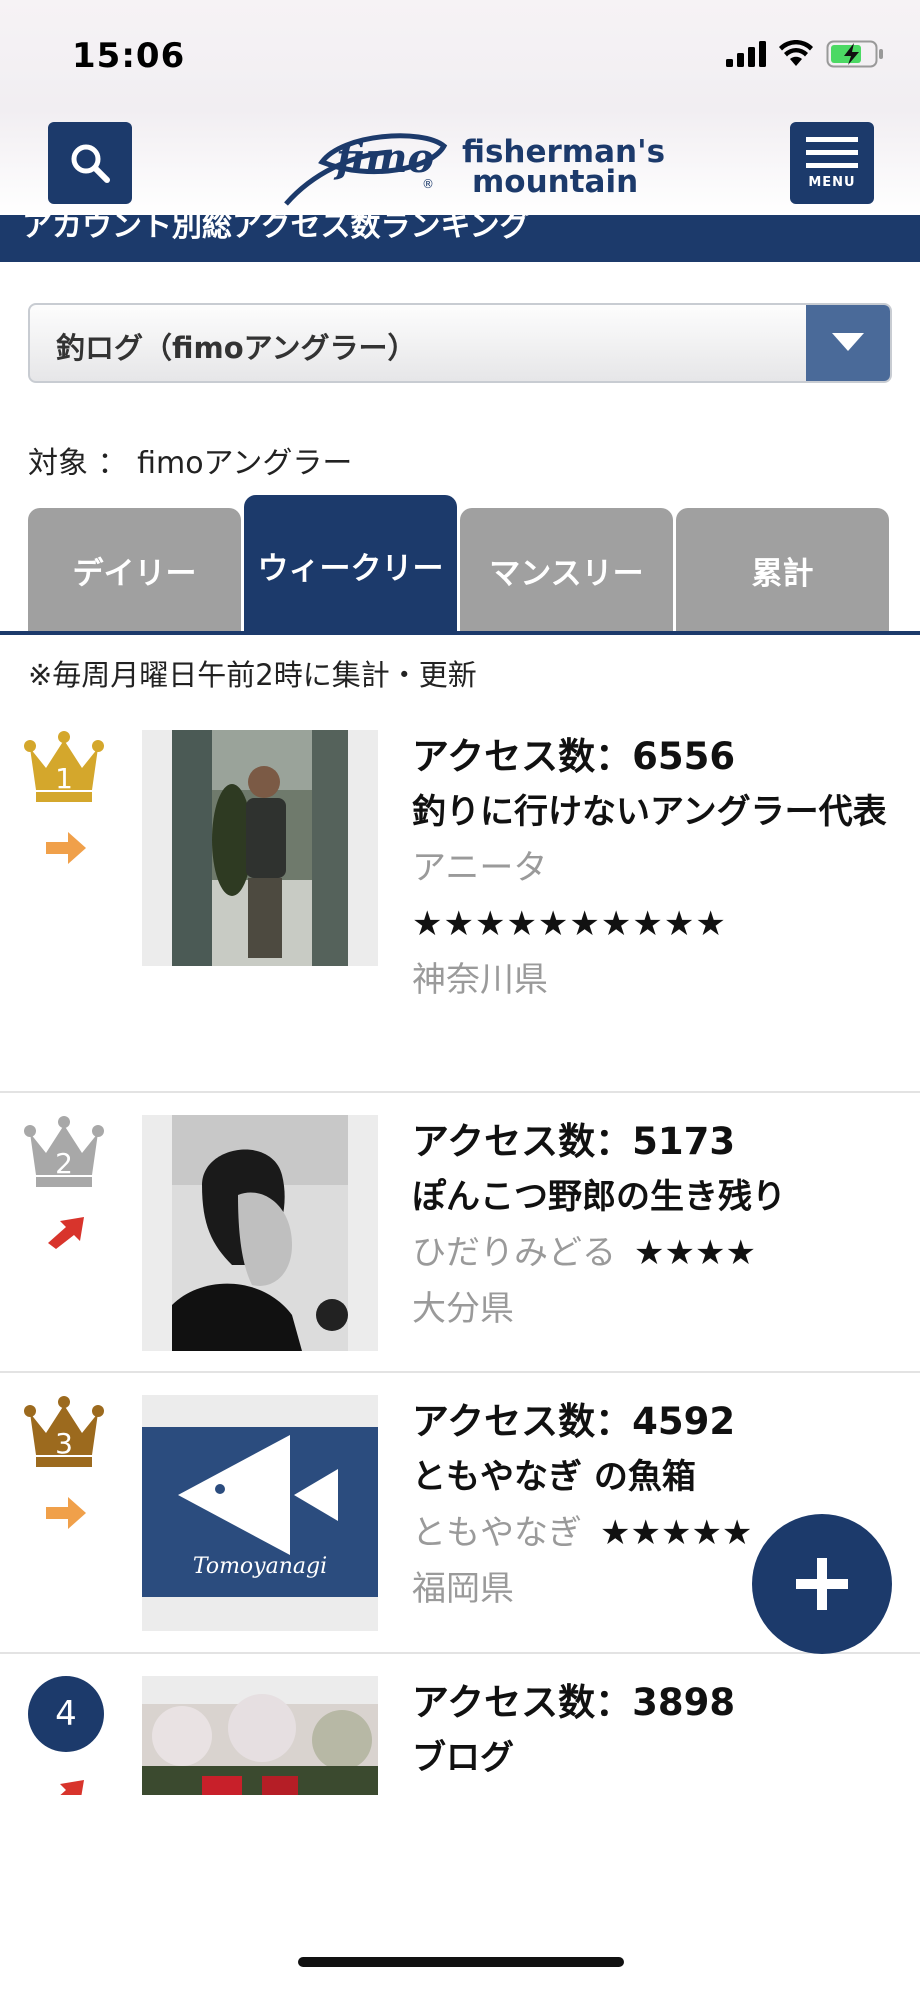 The width and height of the screenshot is (920, 1991). I want to click on tomoyanagi-logo-image: Tomoyanagi, so click(260, 1513).